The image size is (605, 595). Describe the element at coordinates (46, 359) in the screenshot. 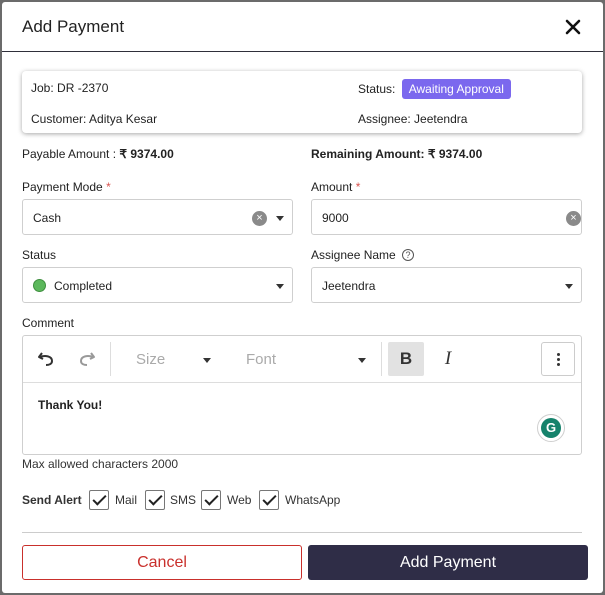

I see `undo-icon` at that location.